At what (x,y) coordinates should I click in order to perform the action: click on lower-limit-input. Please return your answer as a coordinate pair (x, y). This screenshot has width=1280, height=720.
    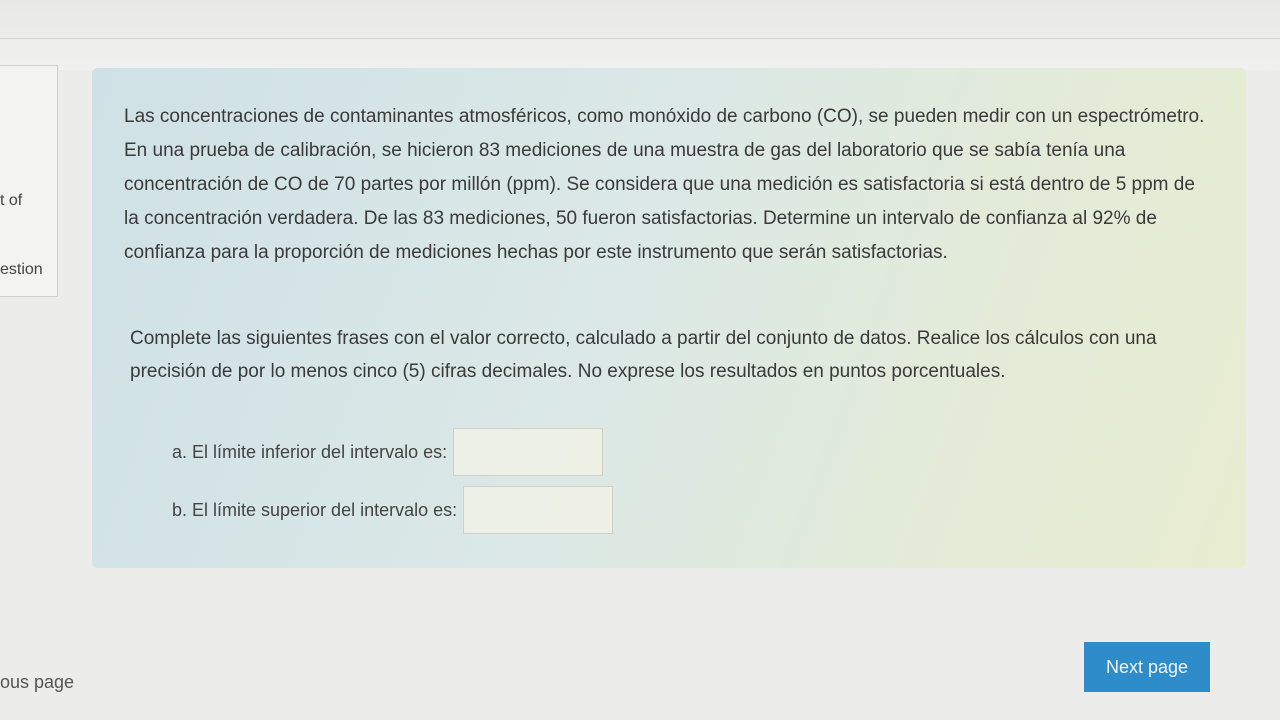
    Looking at the image, I should click on (528, 452).